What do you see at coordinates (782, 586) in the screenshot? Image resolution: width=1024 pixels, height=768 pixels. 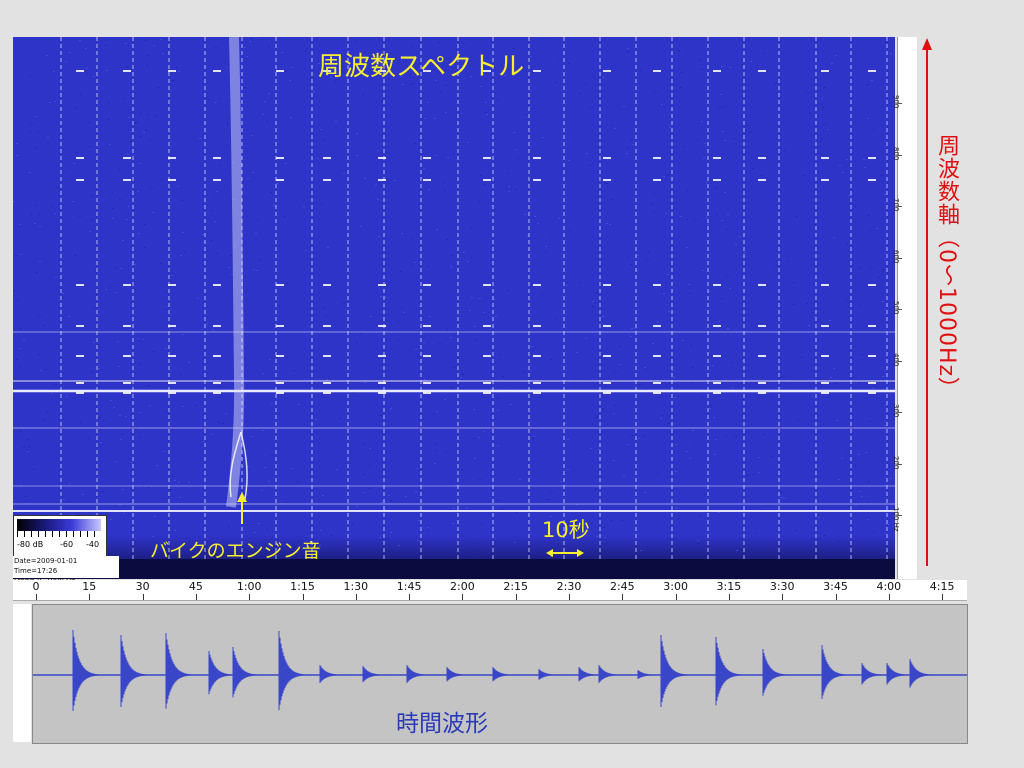 I see `time-tick-label: 3:30` at bounding box center [782, 586].